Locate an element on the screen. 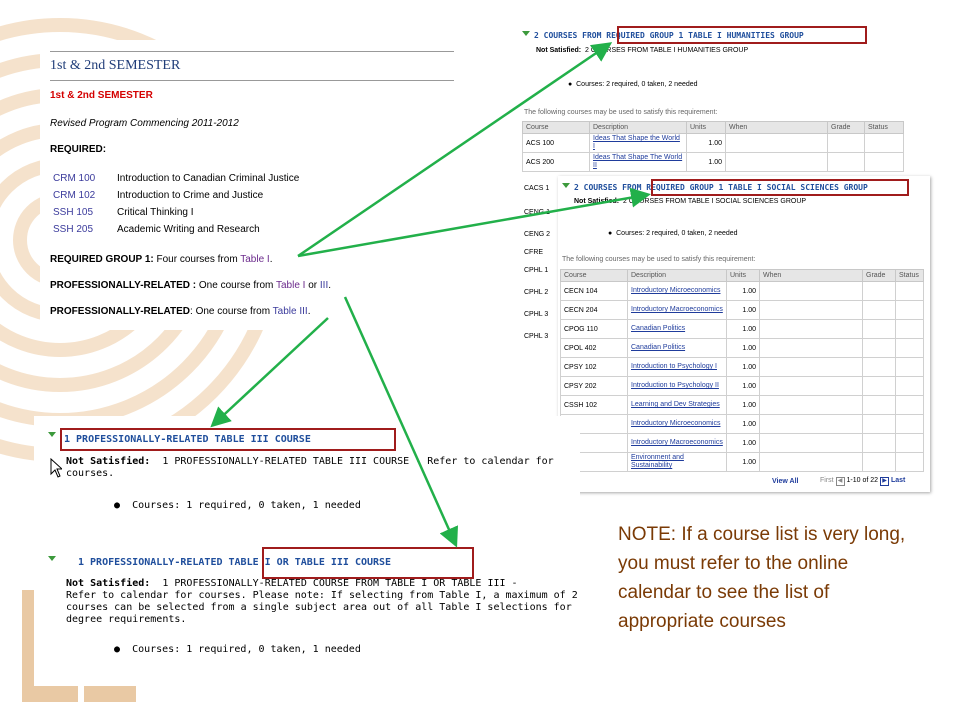  arrow-to-table-iii is located at coordinates (269, 372).